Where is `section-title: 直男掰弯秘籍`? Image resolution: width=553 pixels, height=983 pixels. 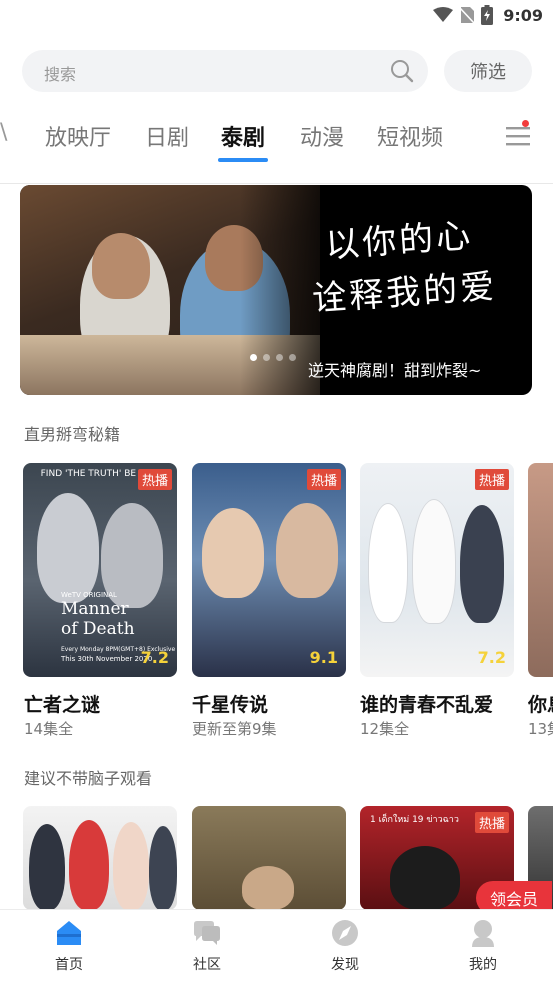 section-title: 直男掰弯秘籍 is located at coordinates (72, 434).